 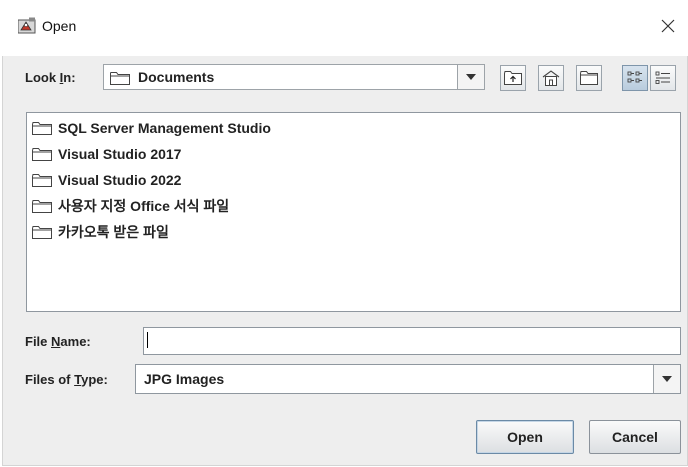 I want to click on java-duke-icon, so click(x=27, y=25).